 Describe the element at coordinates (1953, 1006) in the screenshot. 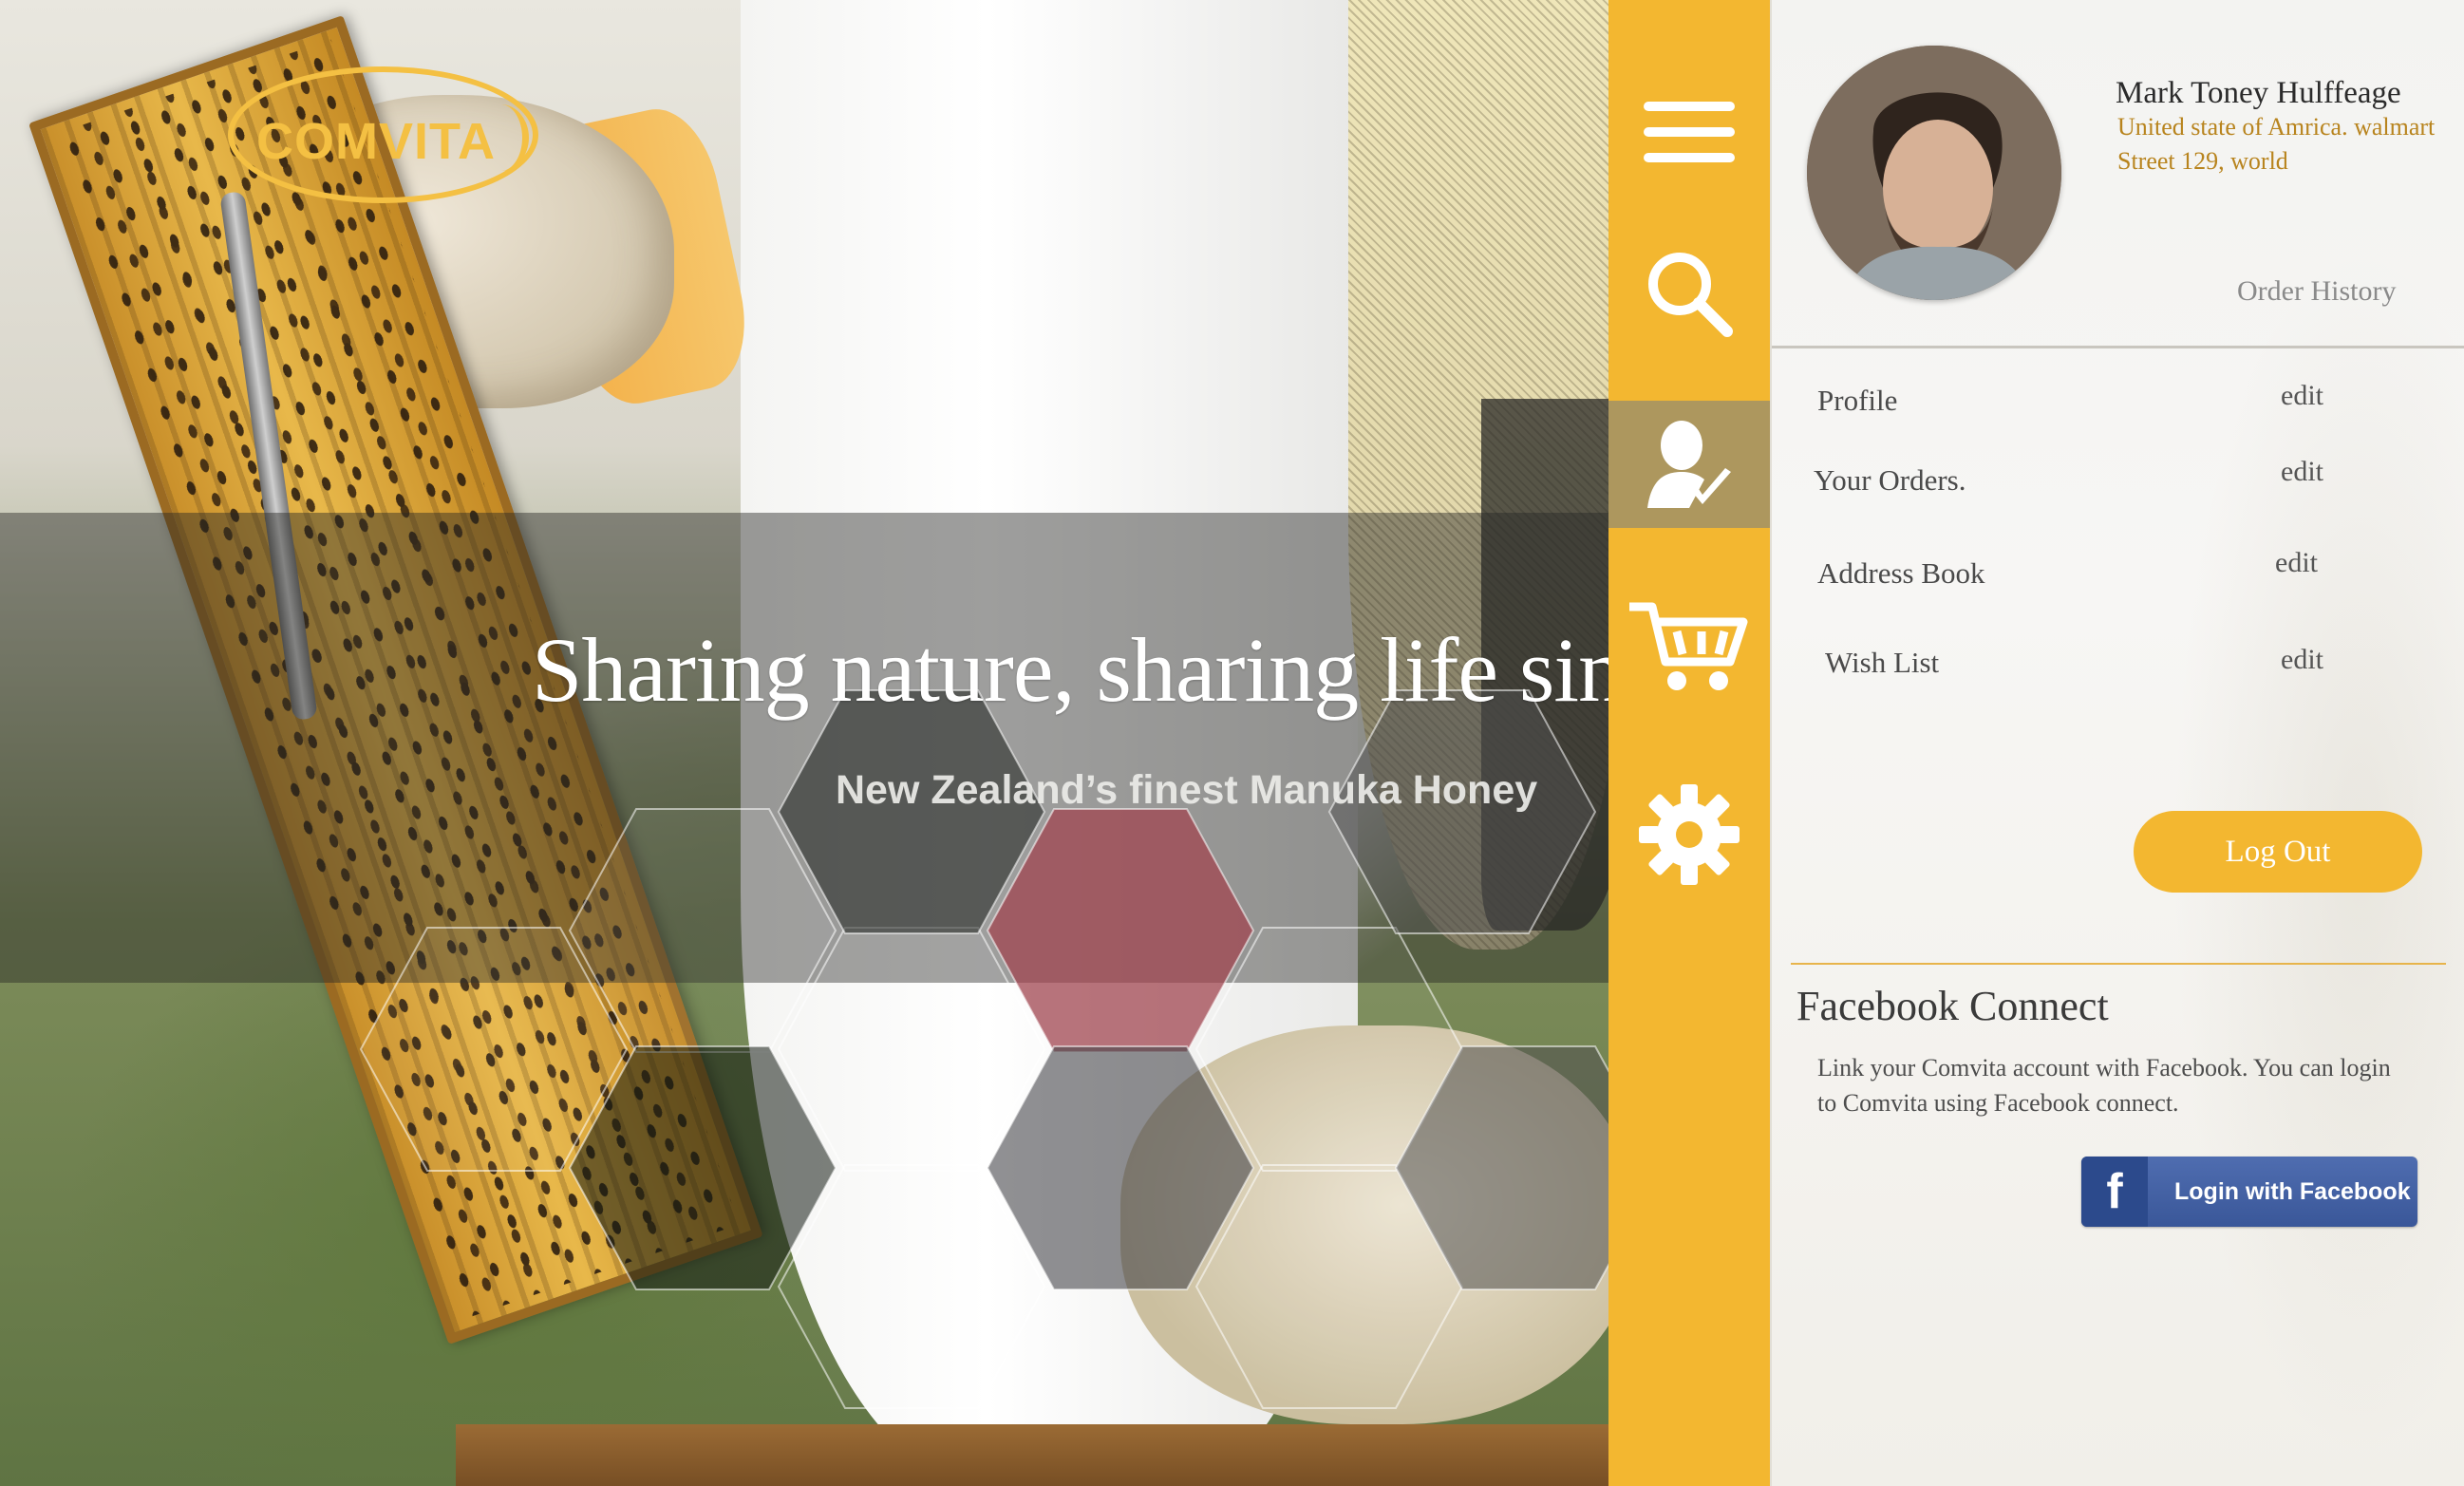

I see `facebook-connect-title: Facebook Connect` at that location.